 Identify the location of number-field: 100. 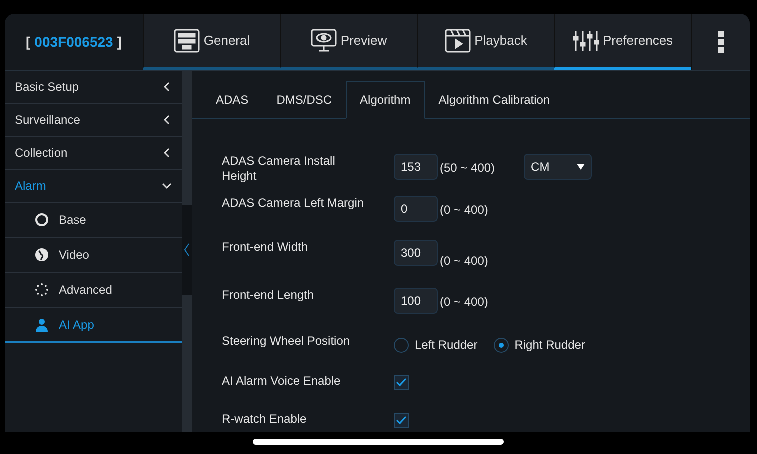
(416, 301).